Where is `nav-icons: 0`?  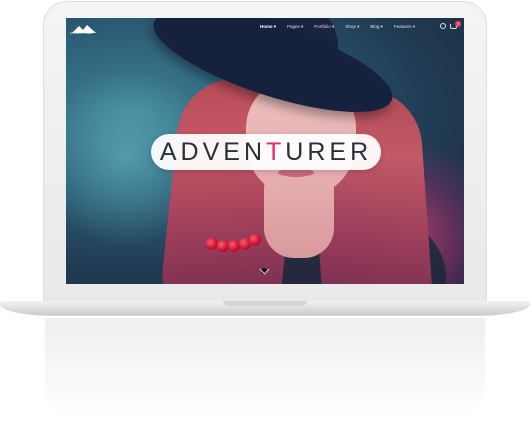 nav-icons: 0 is located at coordinates (451, 26).